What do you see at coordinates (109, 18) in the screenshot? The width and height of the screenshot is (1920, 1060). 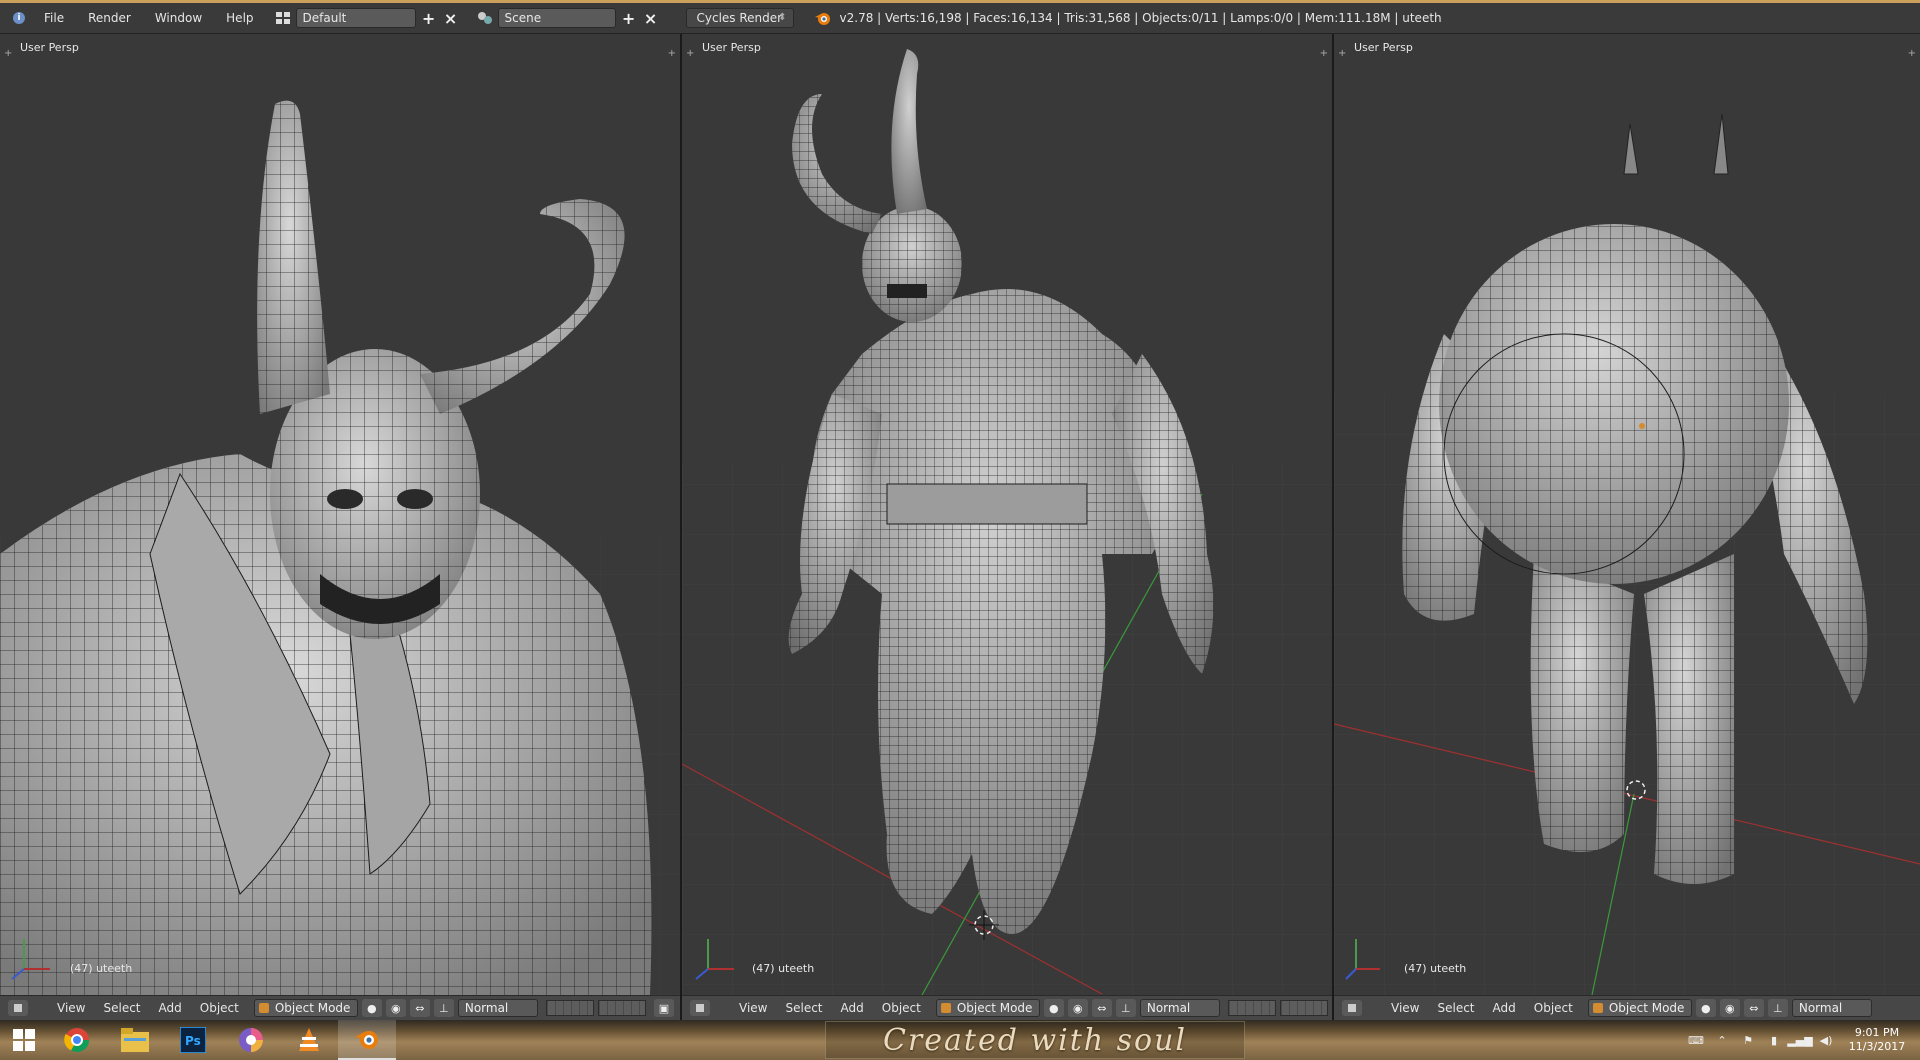 I see `menu-render: Render` at bounding box center [109, 18].